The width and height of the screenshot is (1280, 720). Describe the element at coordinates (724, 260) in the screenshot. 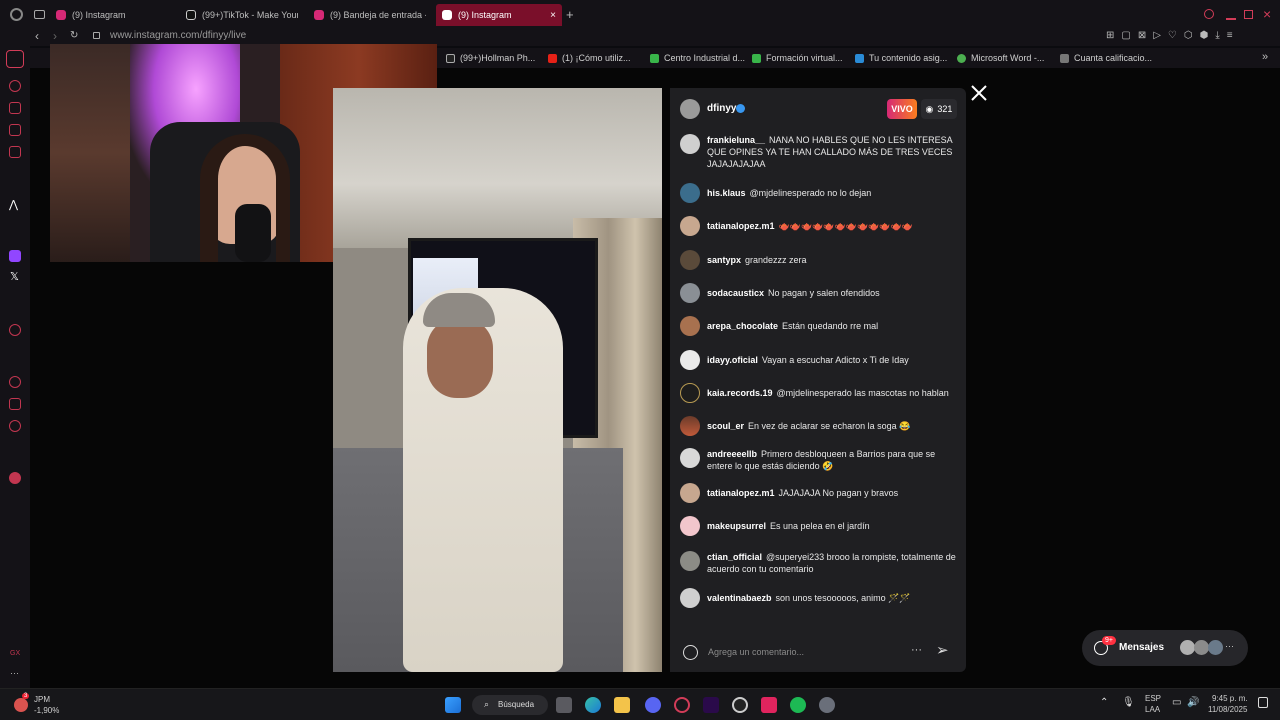

I see `comment-username: santypx` at that location.